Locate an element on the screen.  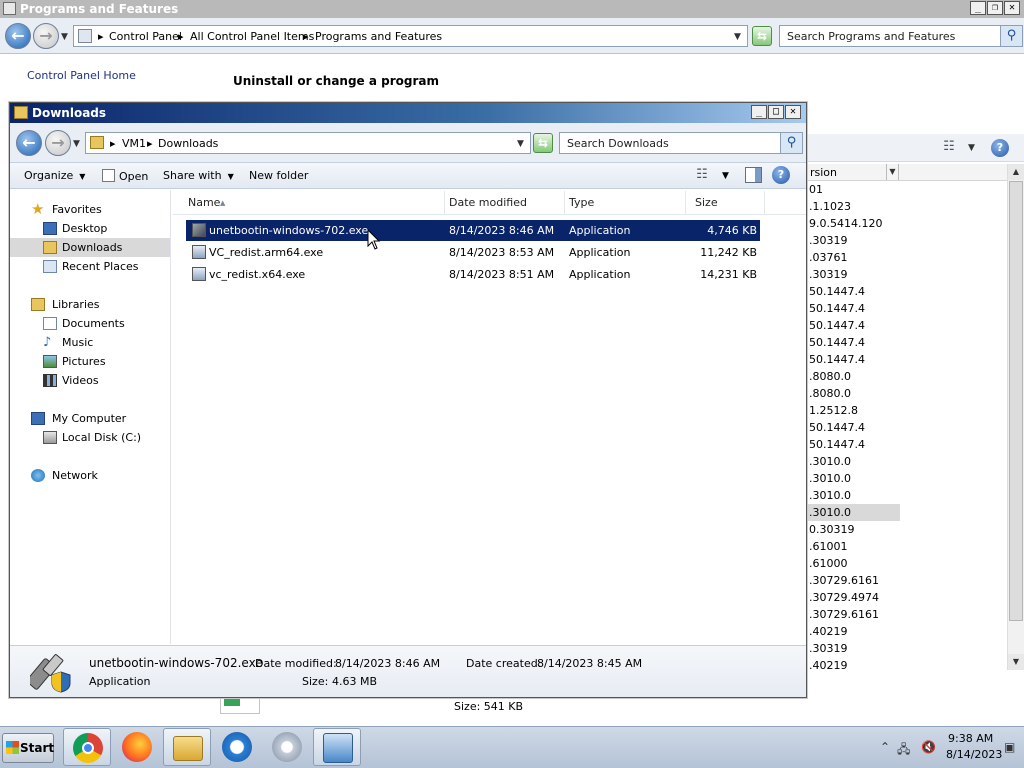
column-date-modified: Date modified is located at coordinates (505, 203).